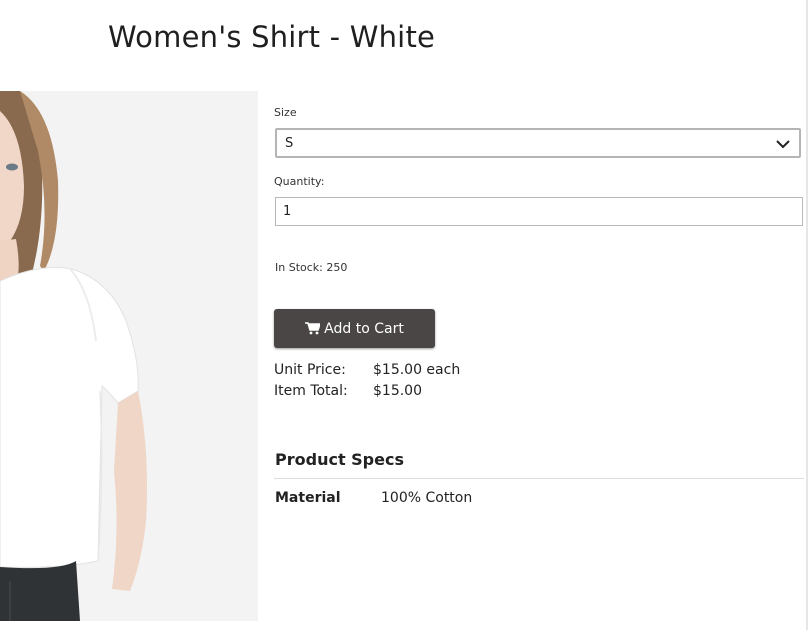 This screenshot has height=630, width=808. Describe the element at coordinates (427, 498) in the screenshot. I see `spec-value: 100% Cotton` at that location.